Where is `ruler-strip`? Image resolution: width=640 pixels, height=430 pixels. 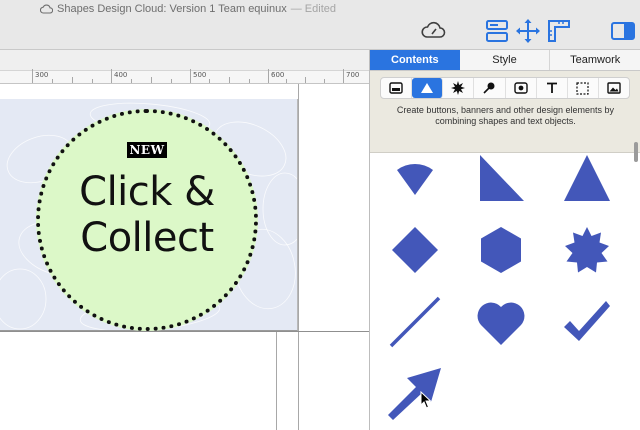
ruler-strip is located at coordinates (184, 76).